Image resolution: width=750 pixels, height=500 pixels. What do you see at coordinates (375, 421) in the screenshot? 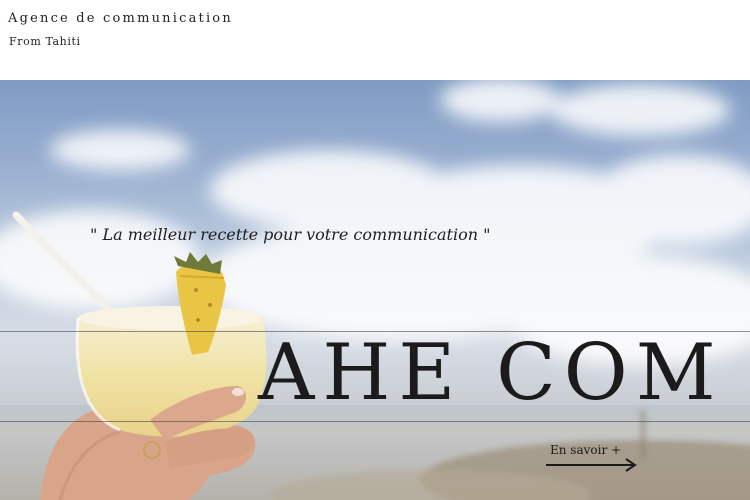
I see `hero-divider-bottom` at bounding box center [375, 421].